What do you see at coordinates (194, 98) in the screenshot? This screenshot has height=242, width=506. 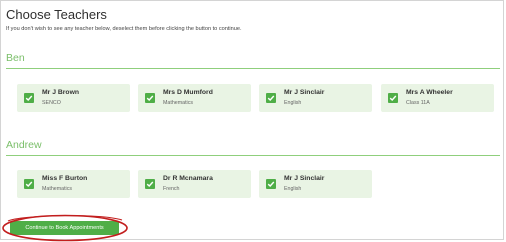 I see `teacher-card: Mrs D Mumford Mathematics` at bounding box center [194, 98].